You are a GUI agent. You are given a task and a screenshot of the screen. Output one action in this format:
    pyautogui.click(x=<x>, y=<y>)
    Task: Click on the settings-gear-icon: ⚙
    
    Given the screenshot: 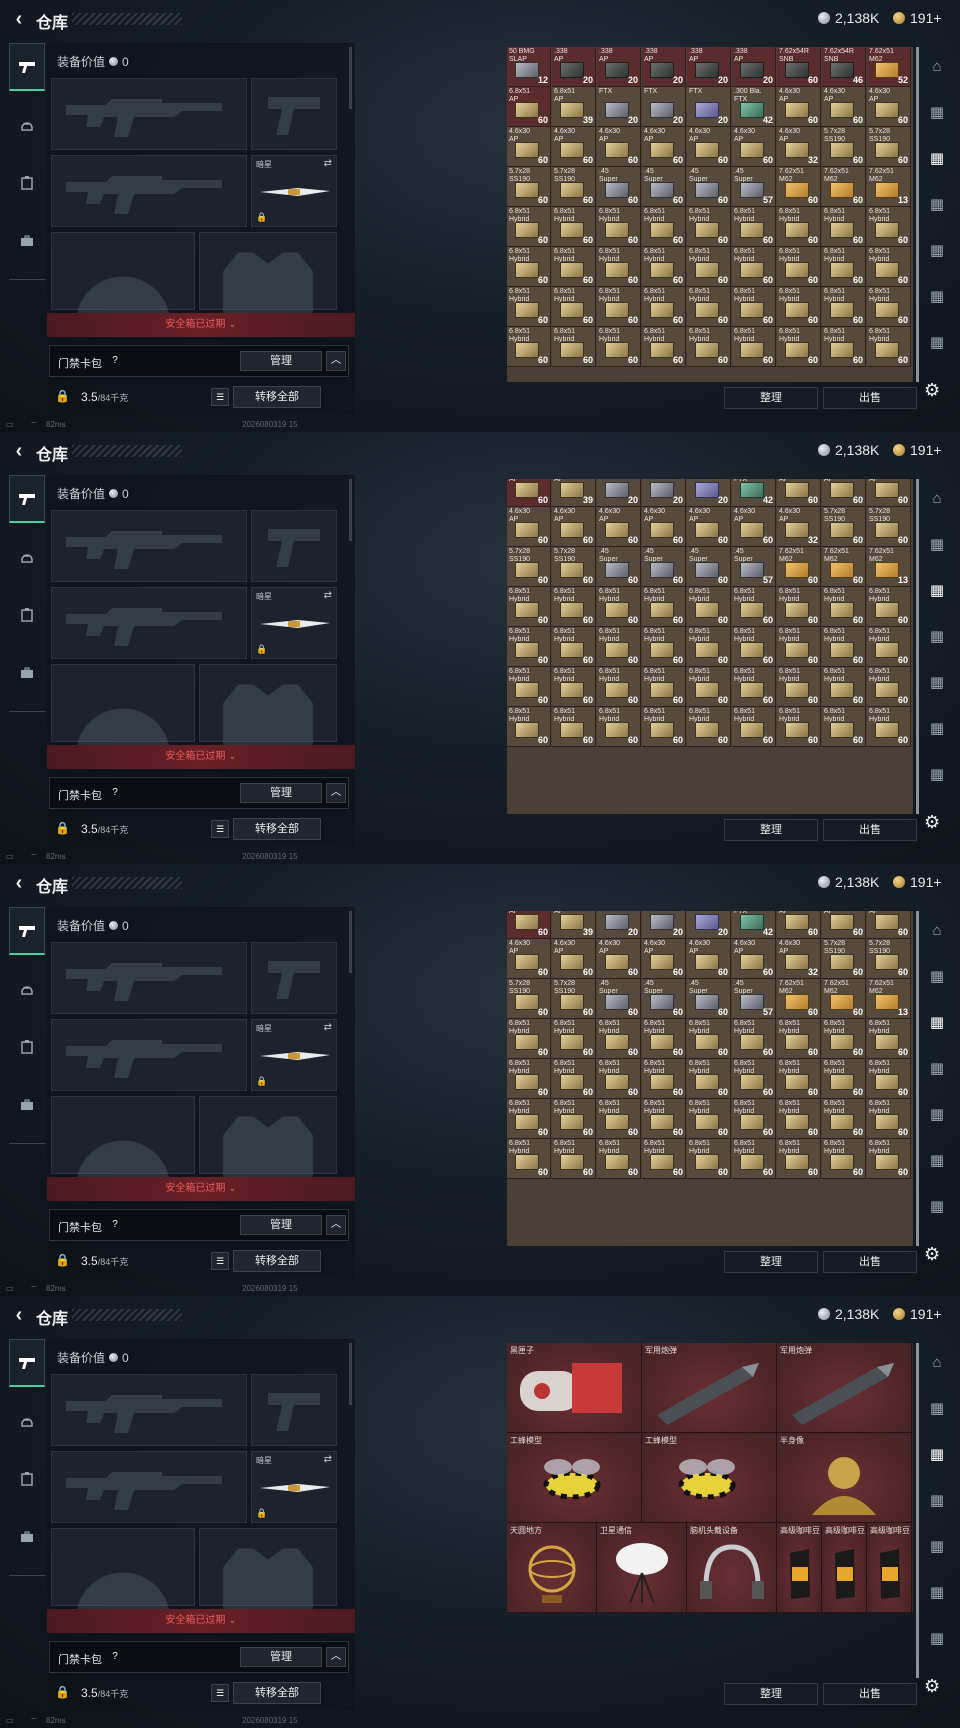 What is the action you would take?
    pyautogui.click(x=932, y=390)
    